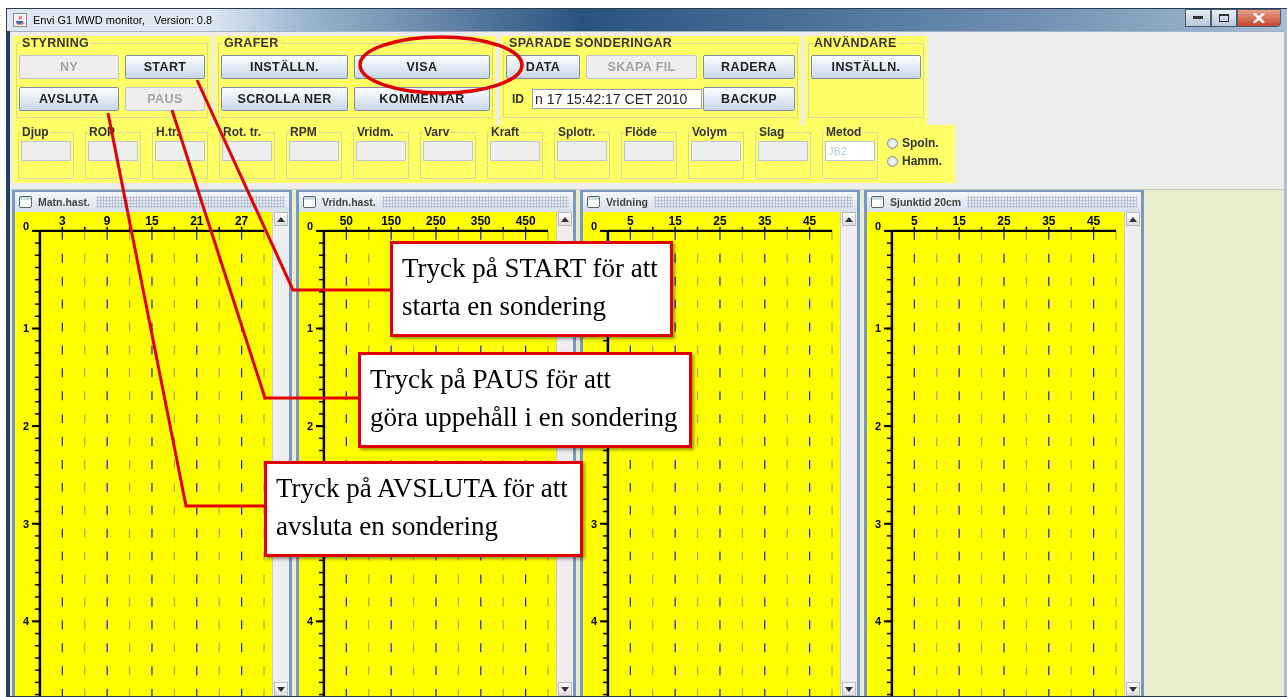  I want to click on reading-label: Splotr., so click(577, 132).